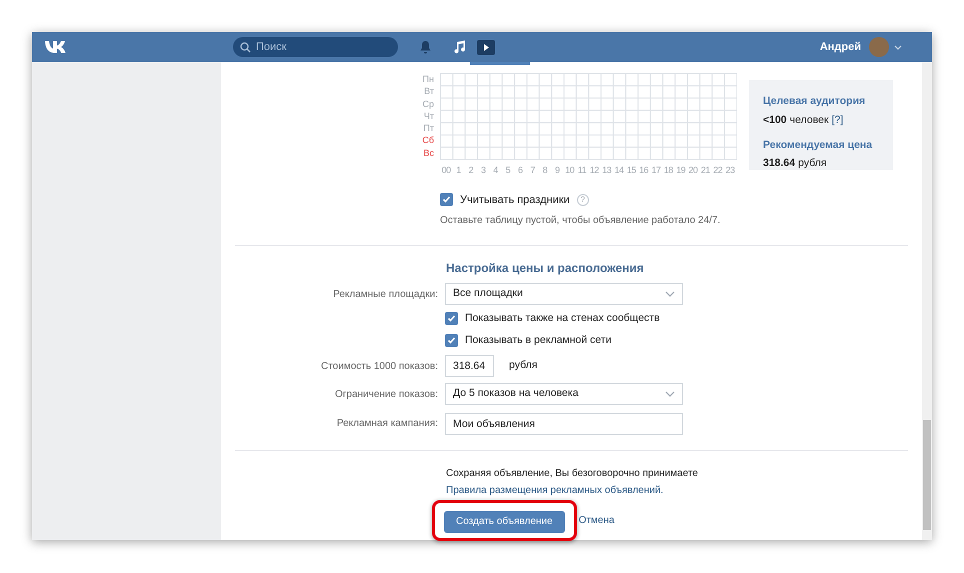 The width and height of the screenshot is (964, 573). What do you see at coordinates (486, 47) in the screenshot?
I see `play-icon` at bounding box center [486, 47].